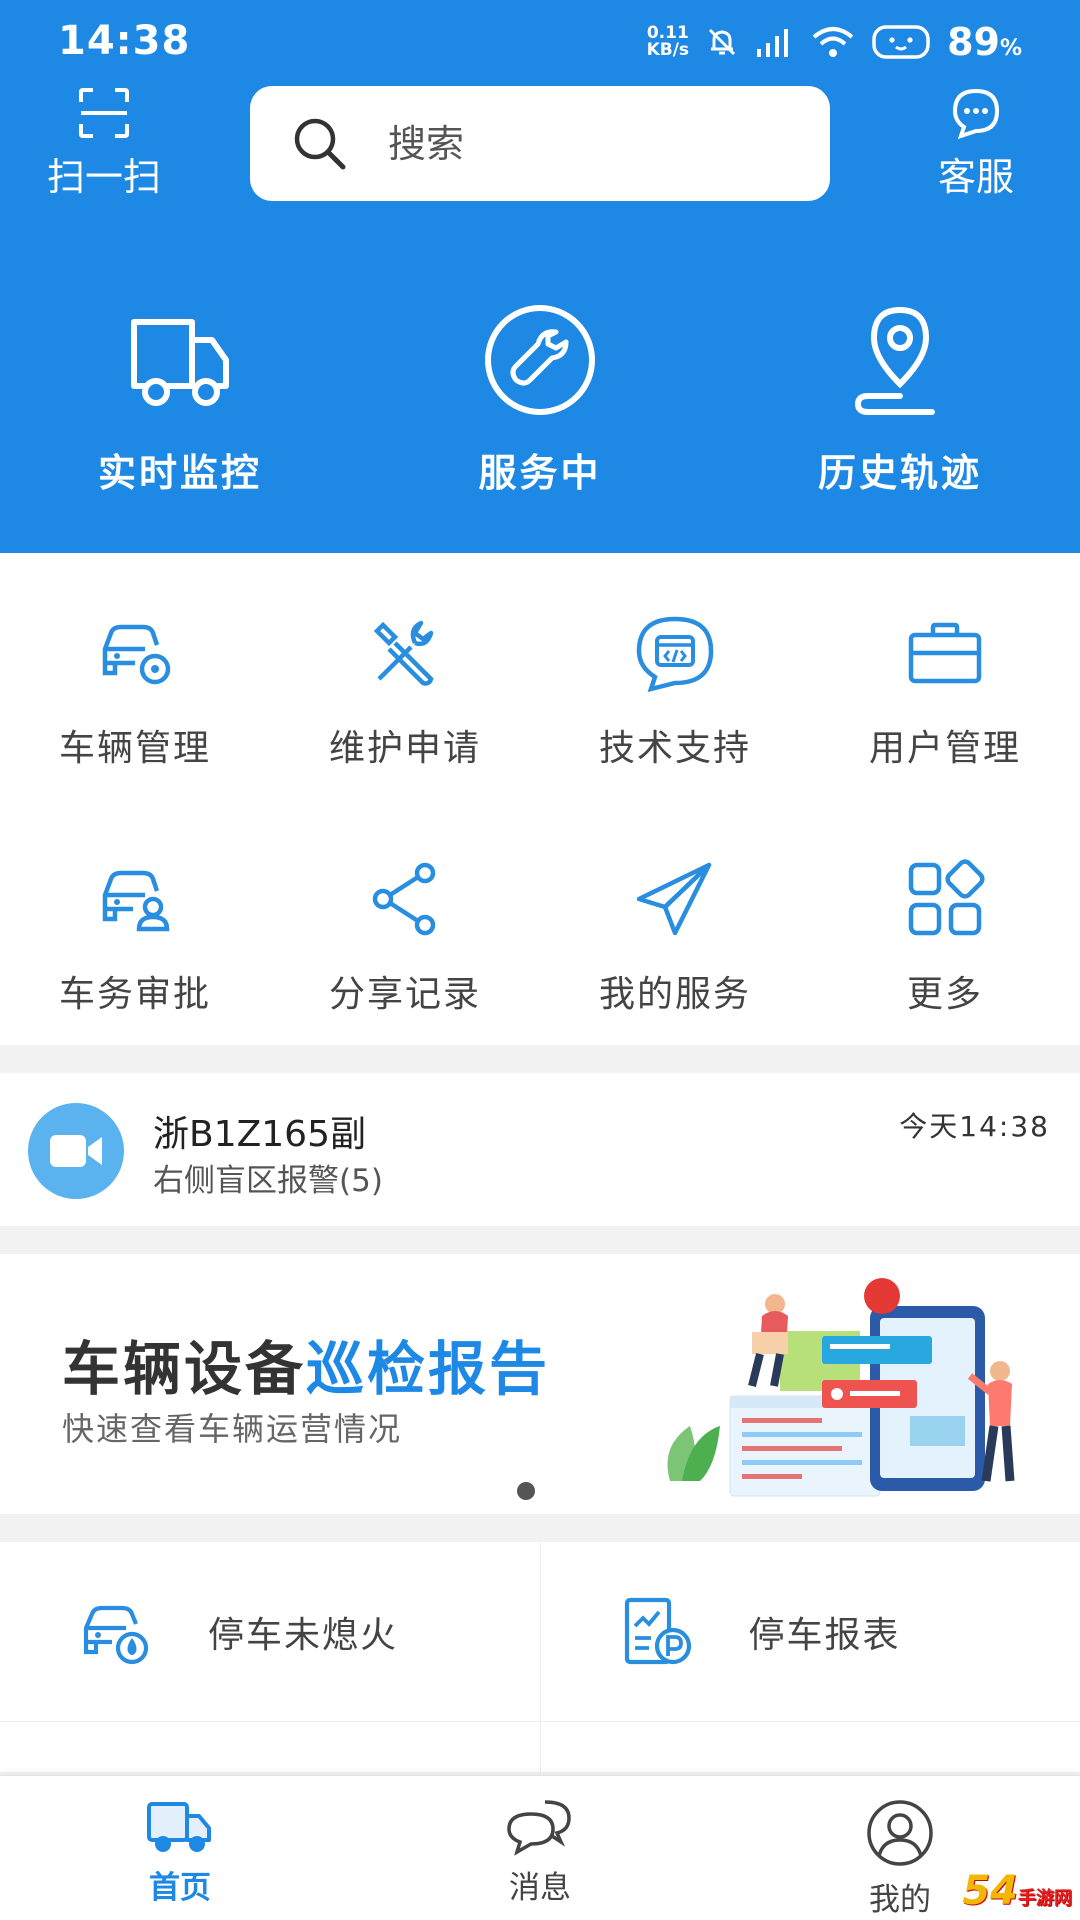 This screenshot has height=1920, width=1080. Describe the element at coordinates (901, 42) in the screenshot. I see `assistant-icon` at that location.